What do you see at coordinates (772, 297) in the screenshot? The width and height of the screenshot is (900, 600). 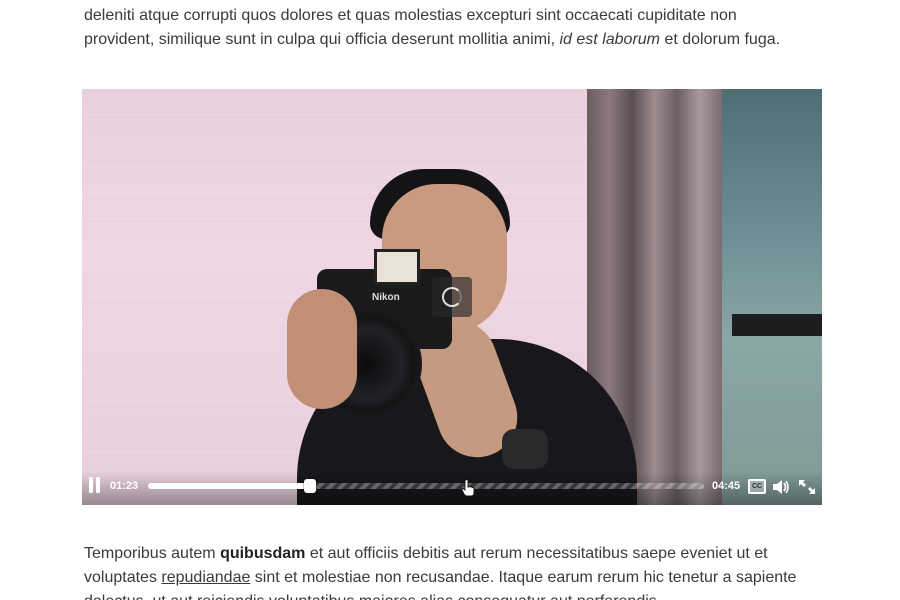 I see `video-window` at bounding box center [772, 297].